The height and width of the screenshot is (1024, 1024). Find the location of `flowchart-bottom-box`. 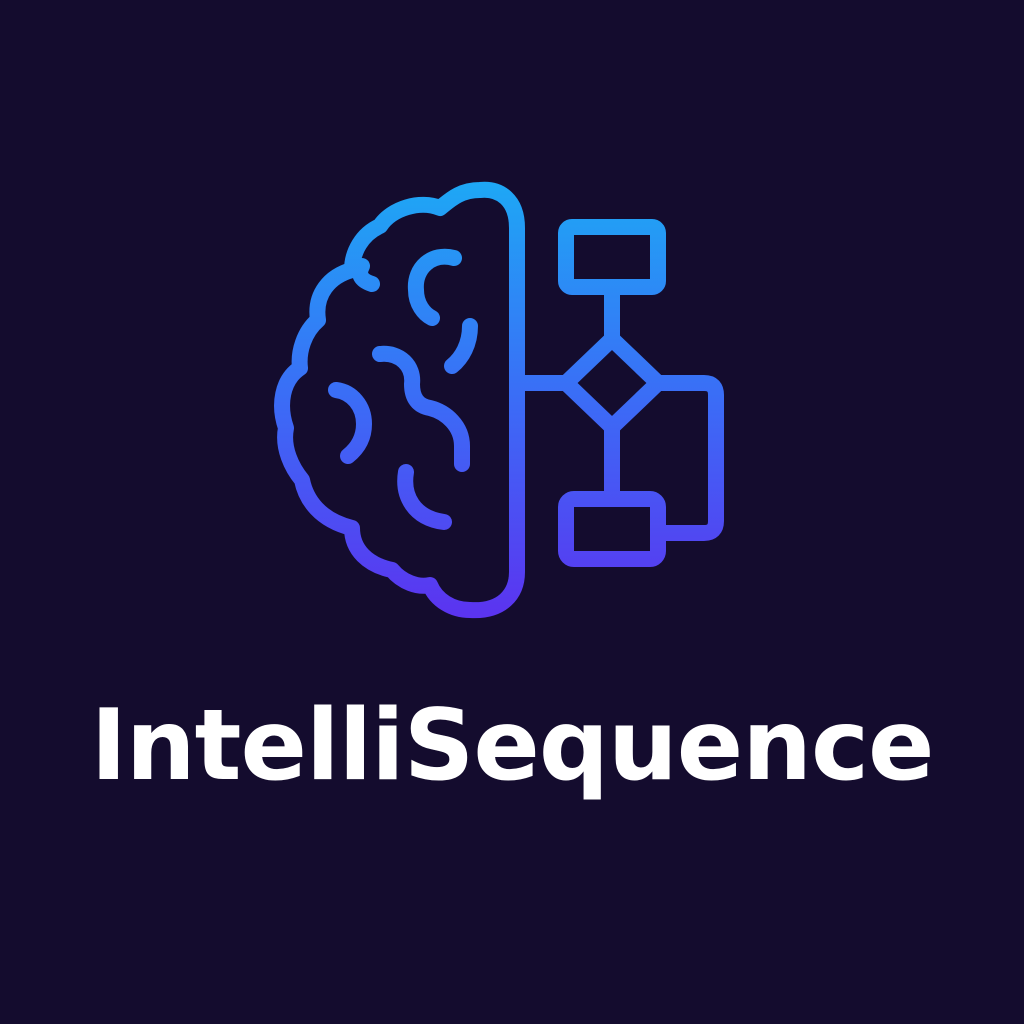

flowchart-bottom-box is located at coordinates (612, 529).